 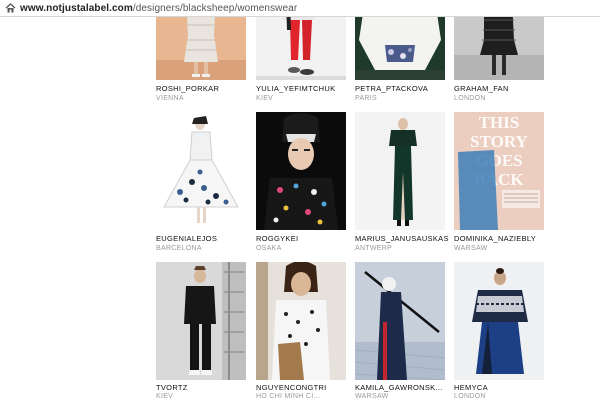 What do you see at coordinates (186, 238) in the screenshot?
I see `designer-name: EUGENIALEJOS` at bounding box center [186, 238].